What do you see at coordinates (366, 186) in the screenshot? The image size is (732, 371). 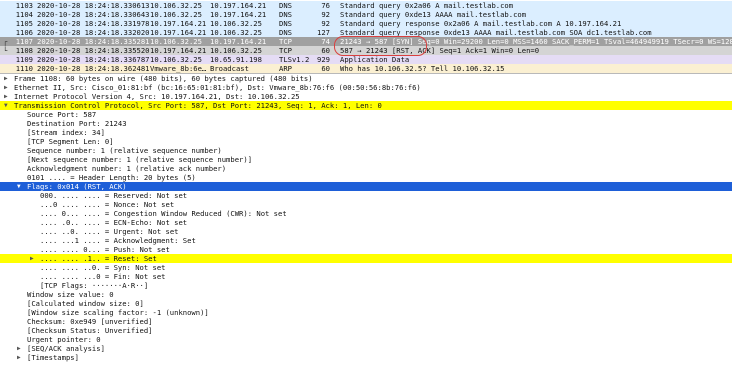 I see `tree-node: ▼ Flags: 0x014 (RST, ACK)` at bounding box center [366, 186].